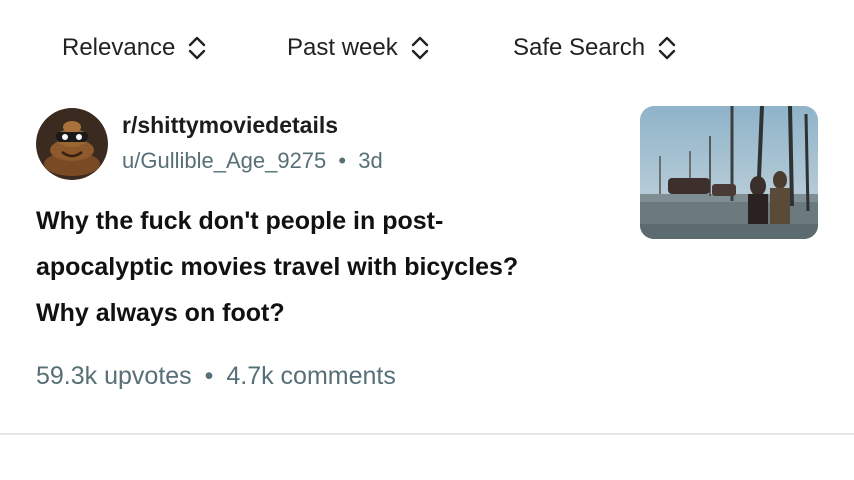  I want to click on post-meta: u/Gullible_Age_9275 • 3d, so click(252, 161).